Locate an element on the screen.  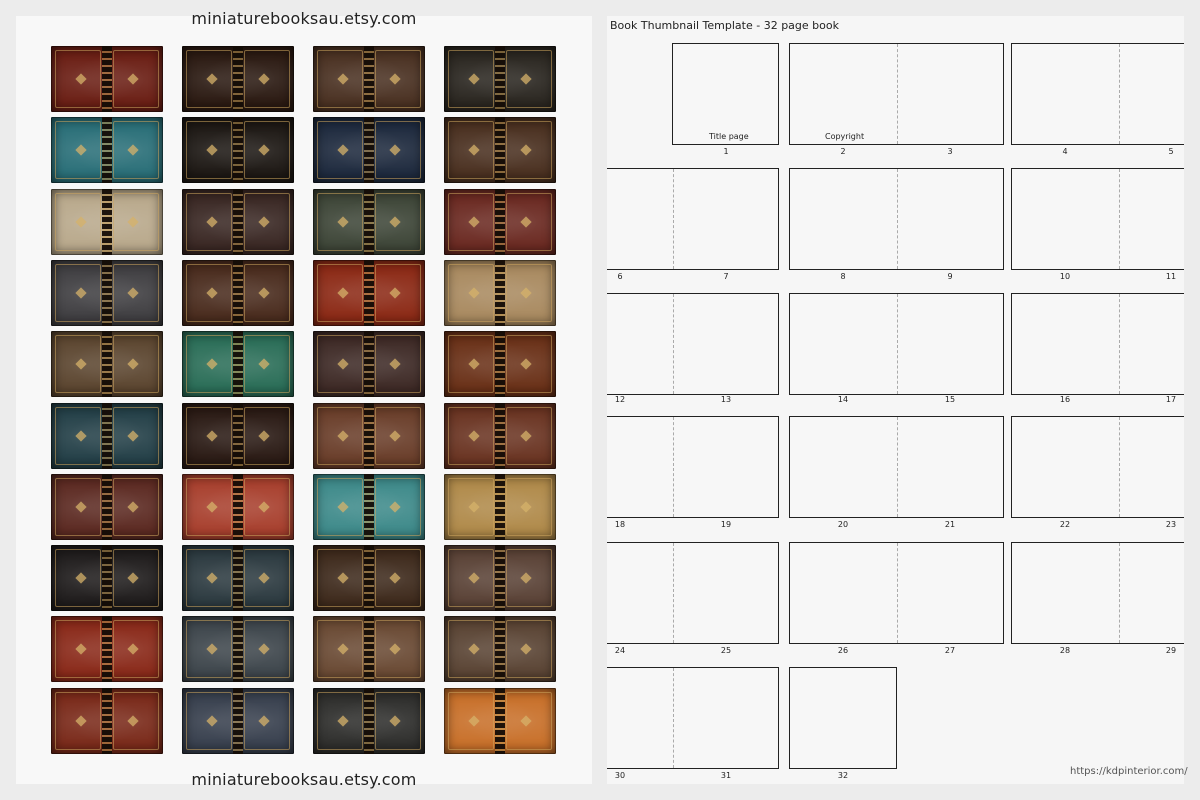
page-number: 21 is located at coordinates (950, 524).